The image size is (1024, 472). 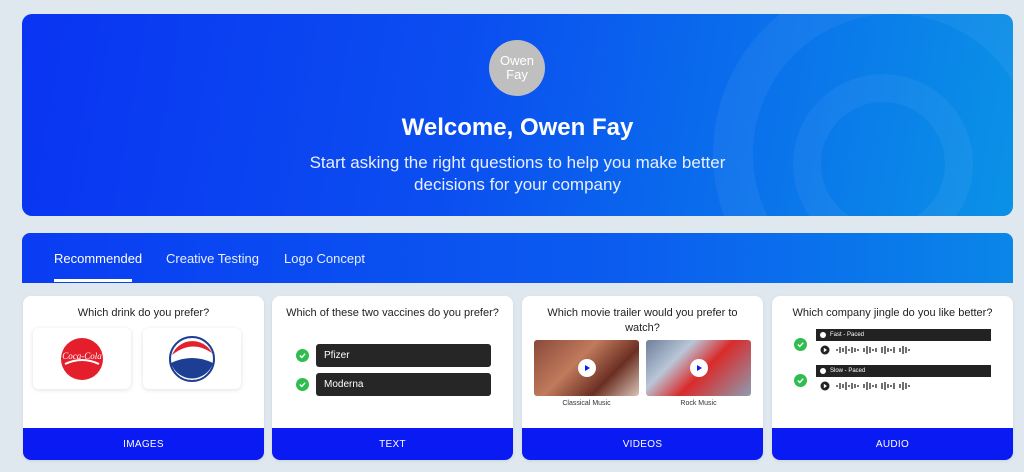 What do you see at coordinates (903, 335) in the screenshot?
I see `audio-track-label: Fast - Paced` at bounding box center [903, 335].